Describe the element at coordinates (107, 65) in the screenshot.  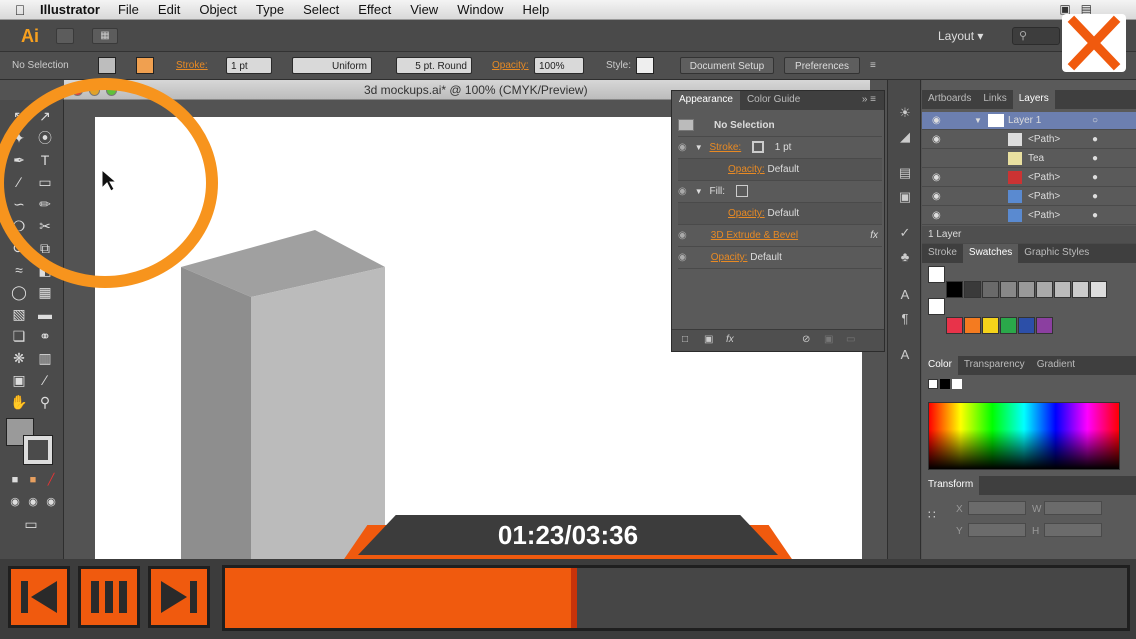
I see `fill-color-swatch` at that location.